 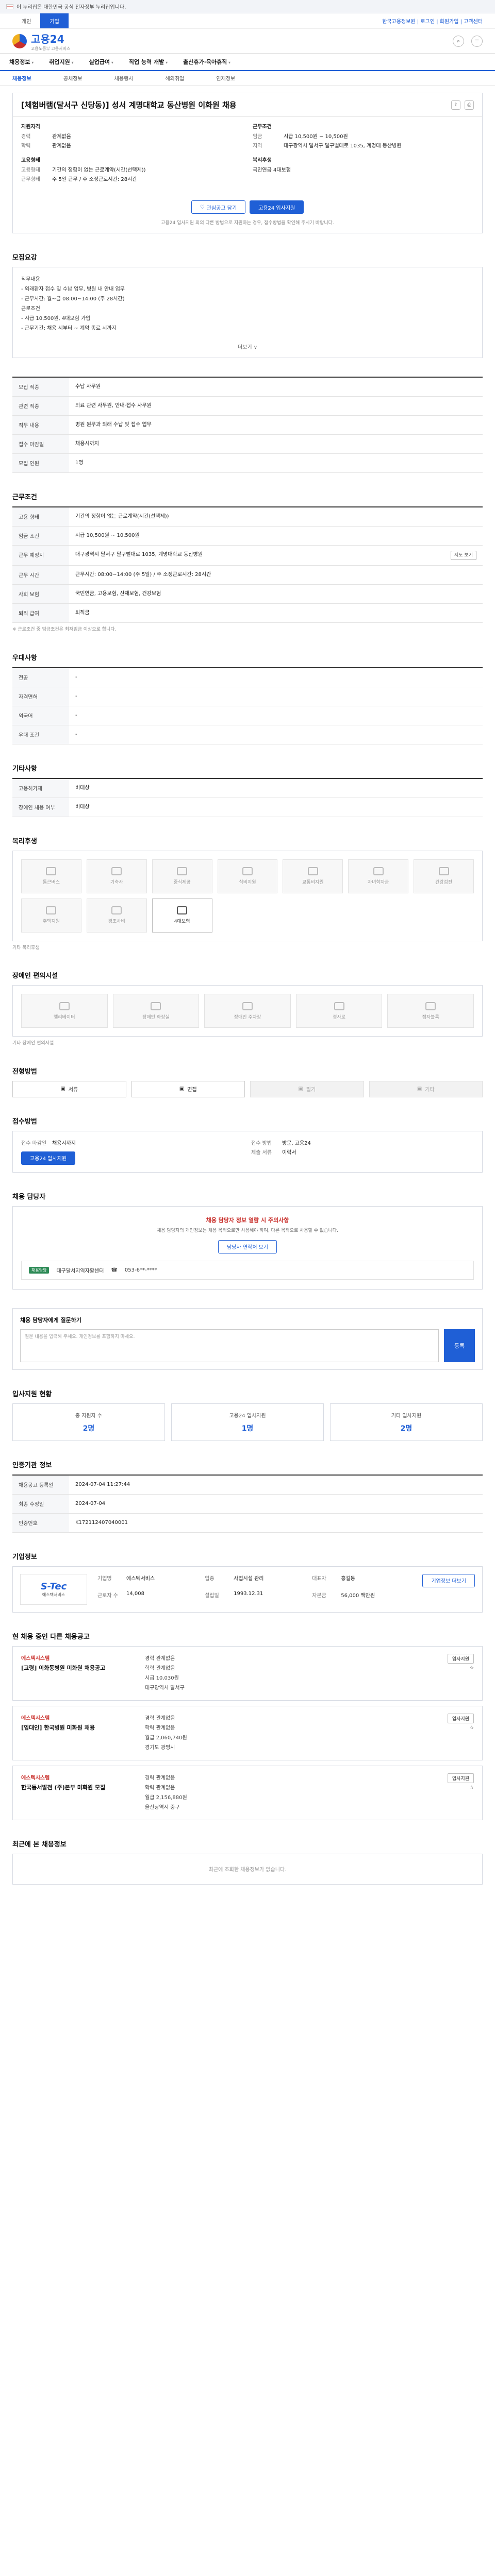 I want to click on th: 근무 예정지, so click(x=40, y=555).